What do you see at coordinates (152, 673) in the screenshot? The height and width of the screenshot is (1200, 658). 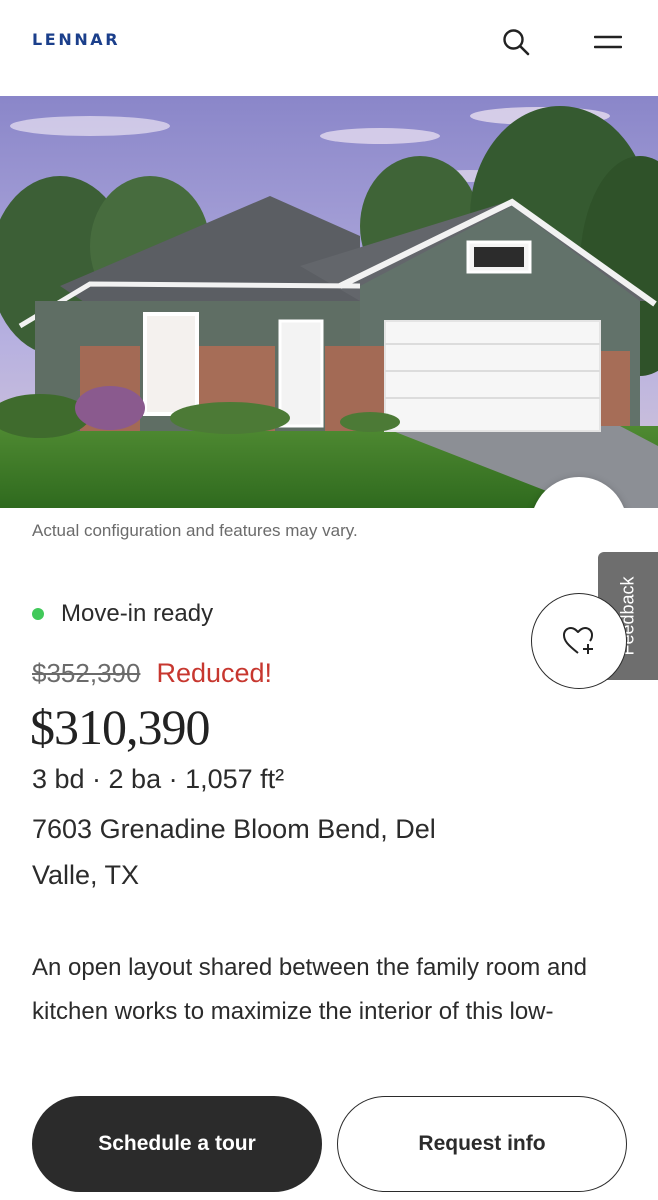 I see `price-change-row: $352,390 Reduced!` at bounding box center [152, 673].